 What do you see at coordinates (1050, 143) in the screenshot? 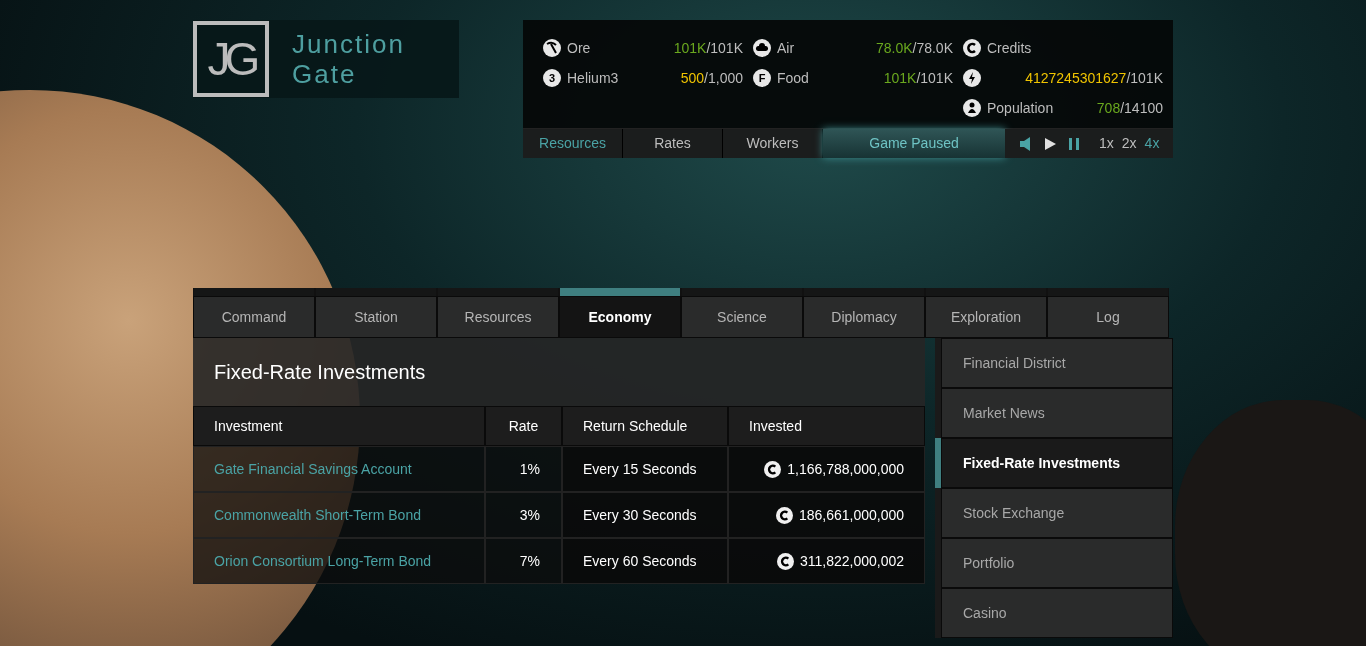
I see `play-icon` at bounding box center [1050, 143].